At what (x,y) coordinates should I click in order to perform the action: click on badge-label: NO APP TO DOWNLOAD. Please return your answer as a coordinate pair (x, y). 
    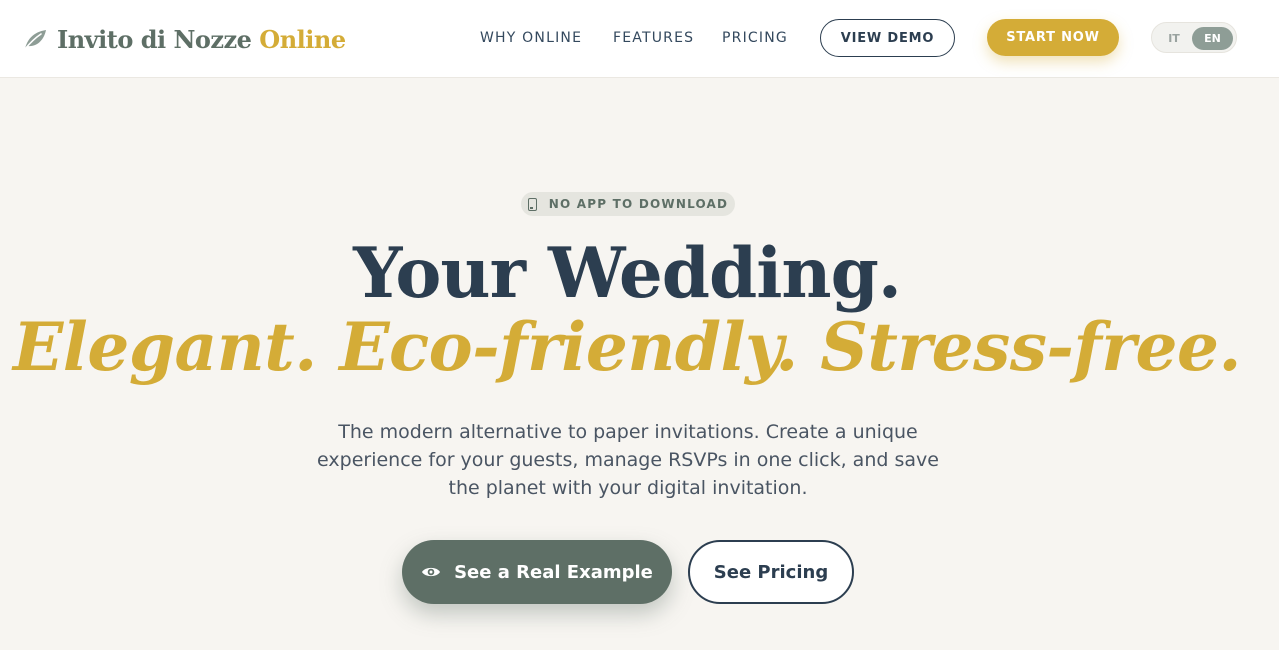
    Looking at the image, I should click on (638, 204).